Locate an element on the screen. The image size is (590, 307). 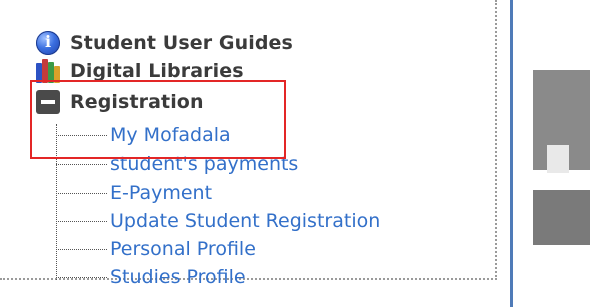
menu-item-student-user-guides: Student User Guides is located at coordinates (164, 43).